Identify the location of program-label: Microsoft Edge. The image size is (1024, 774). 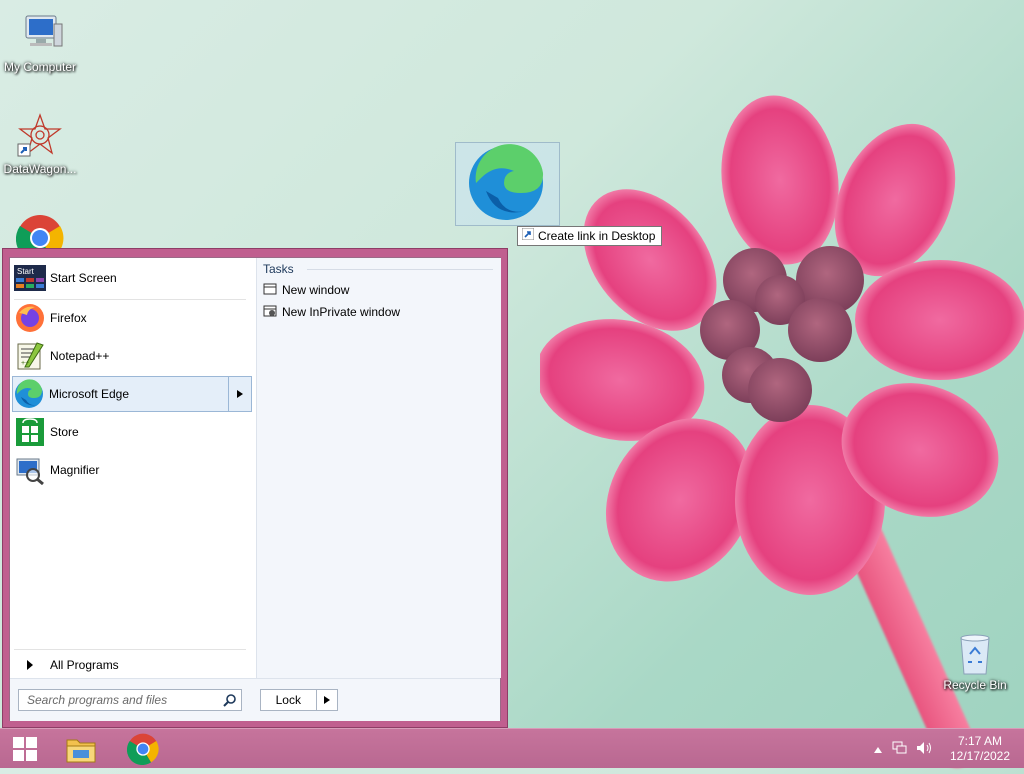
(89, 394).